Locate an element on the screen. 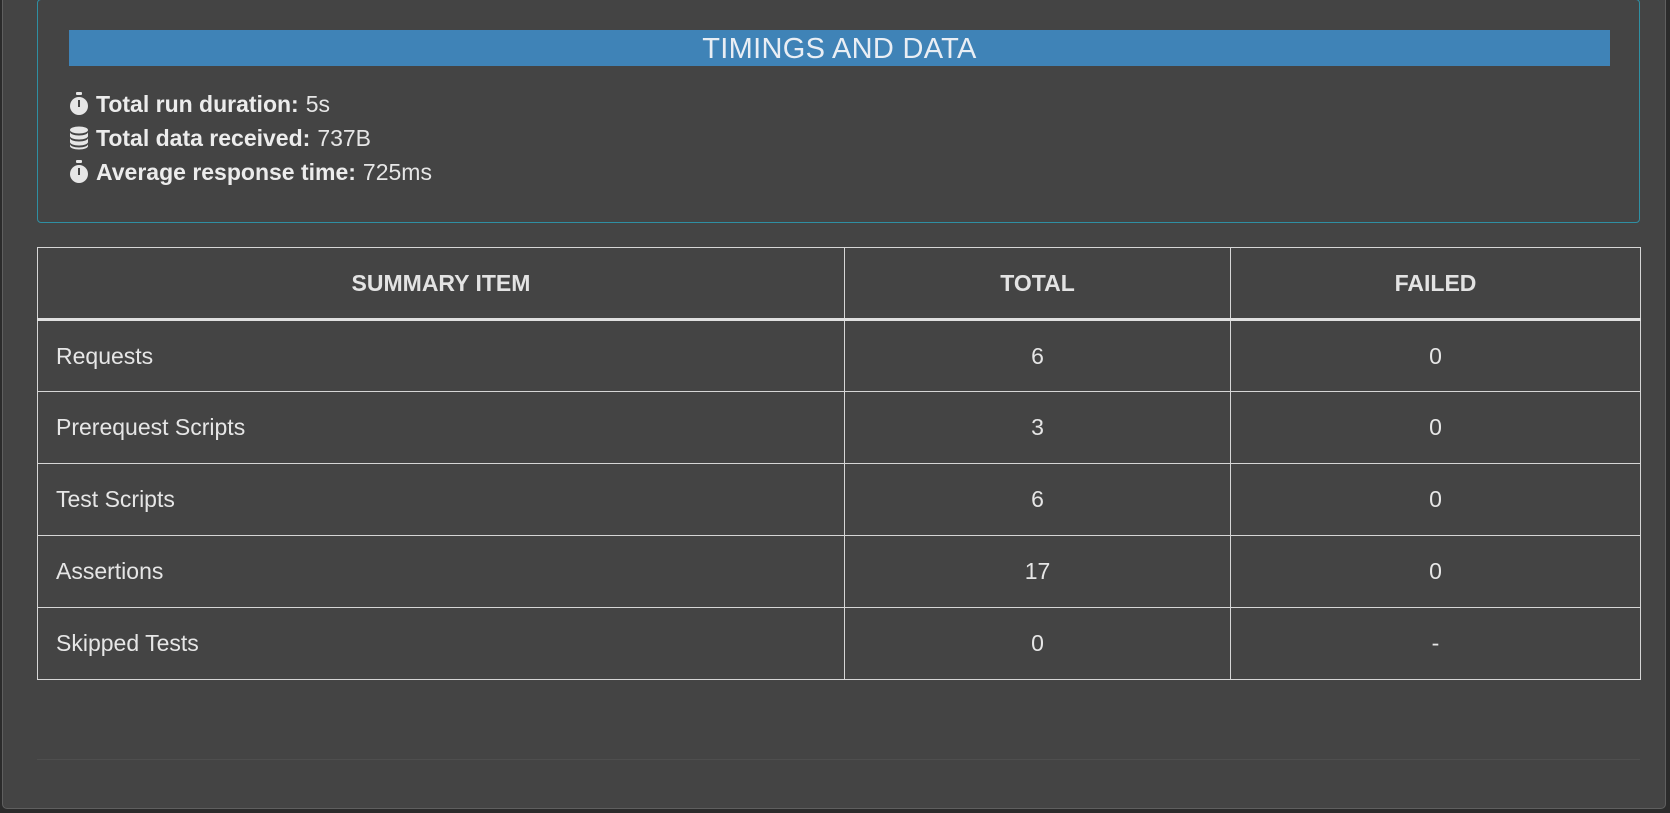  stat-total-run-duration: Total run duration: 5s is located at coordinates (199, 104).